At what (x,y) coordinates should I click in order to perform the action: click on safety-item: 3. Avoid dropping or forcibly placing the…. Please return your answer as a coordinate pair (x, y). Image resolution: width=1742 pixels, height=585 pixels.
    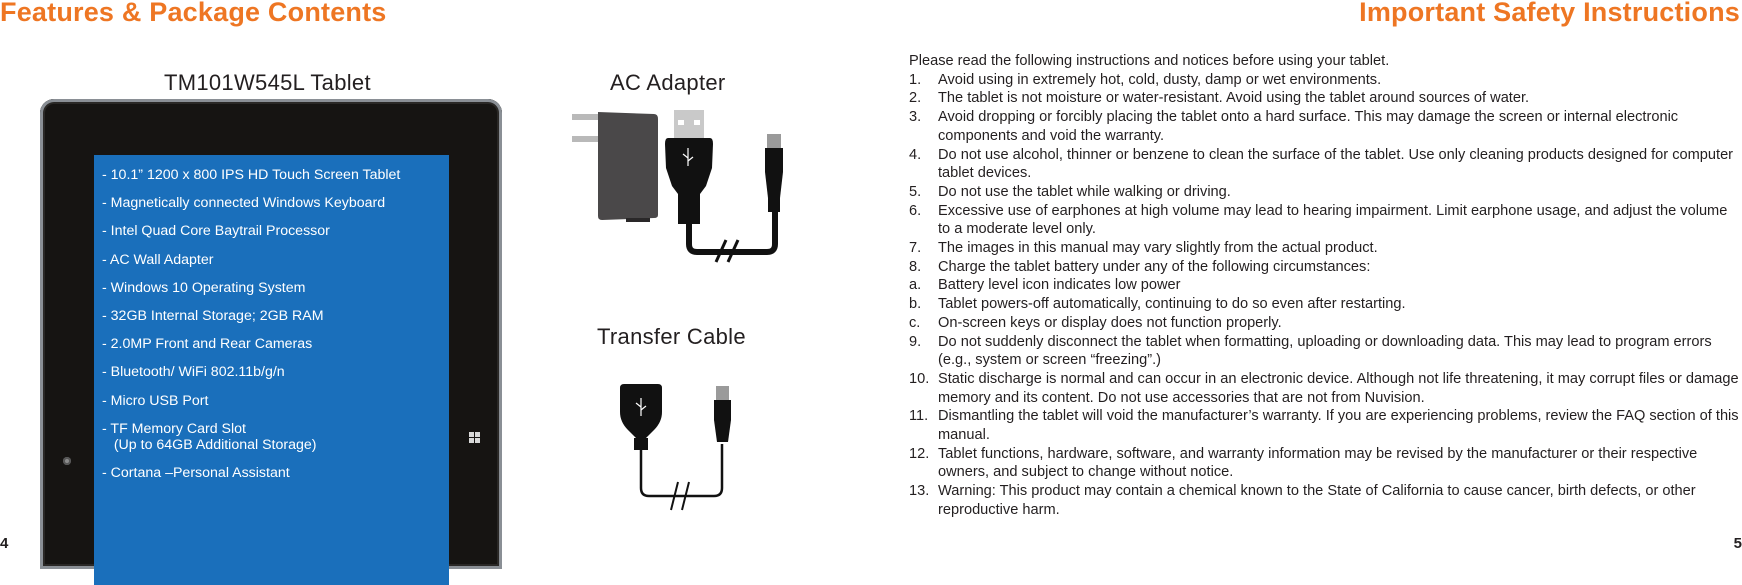
    Looking at the image, I should click on (1324, 126).